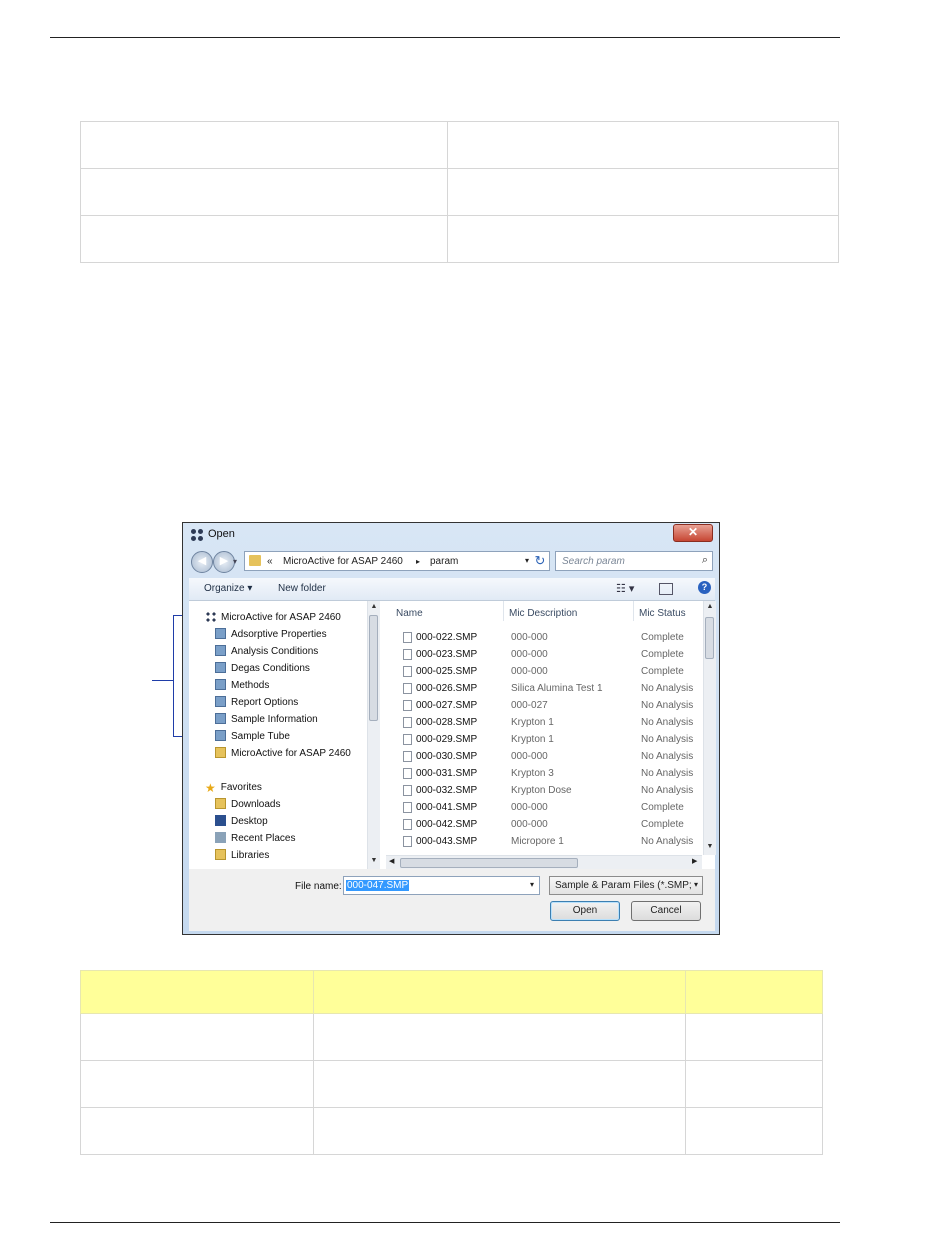  What do you see at coordinates (537, 841) in the screenshot?
I see `file-description: Micropore 1` at bounding box center [537, 841].